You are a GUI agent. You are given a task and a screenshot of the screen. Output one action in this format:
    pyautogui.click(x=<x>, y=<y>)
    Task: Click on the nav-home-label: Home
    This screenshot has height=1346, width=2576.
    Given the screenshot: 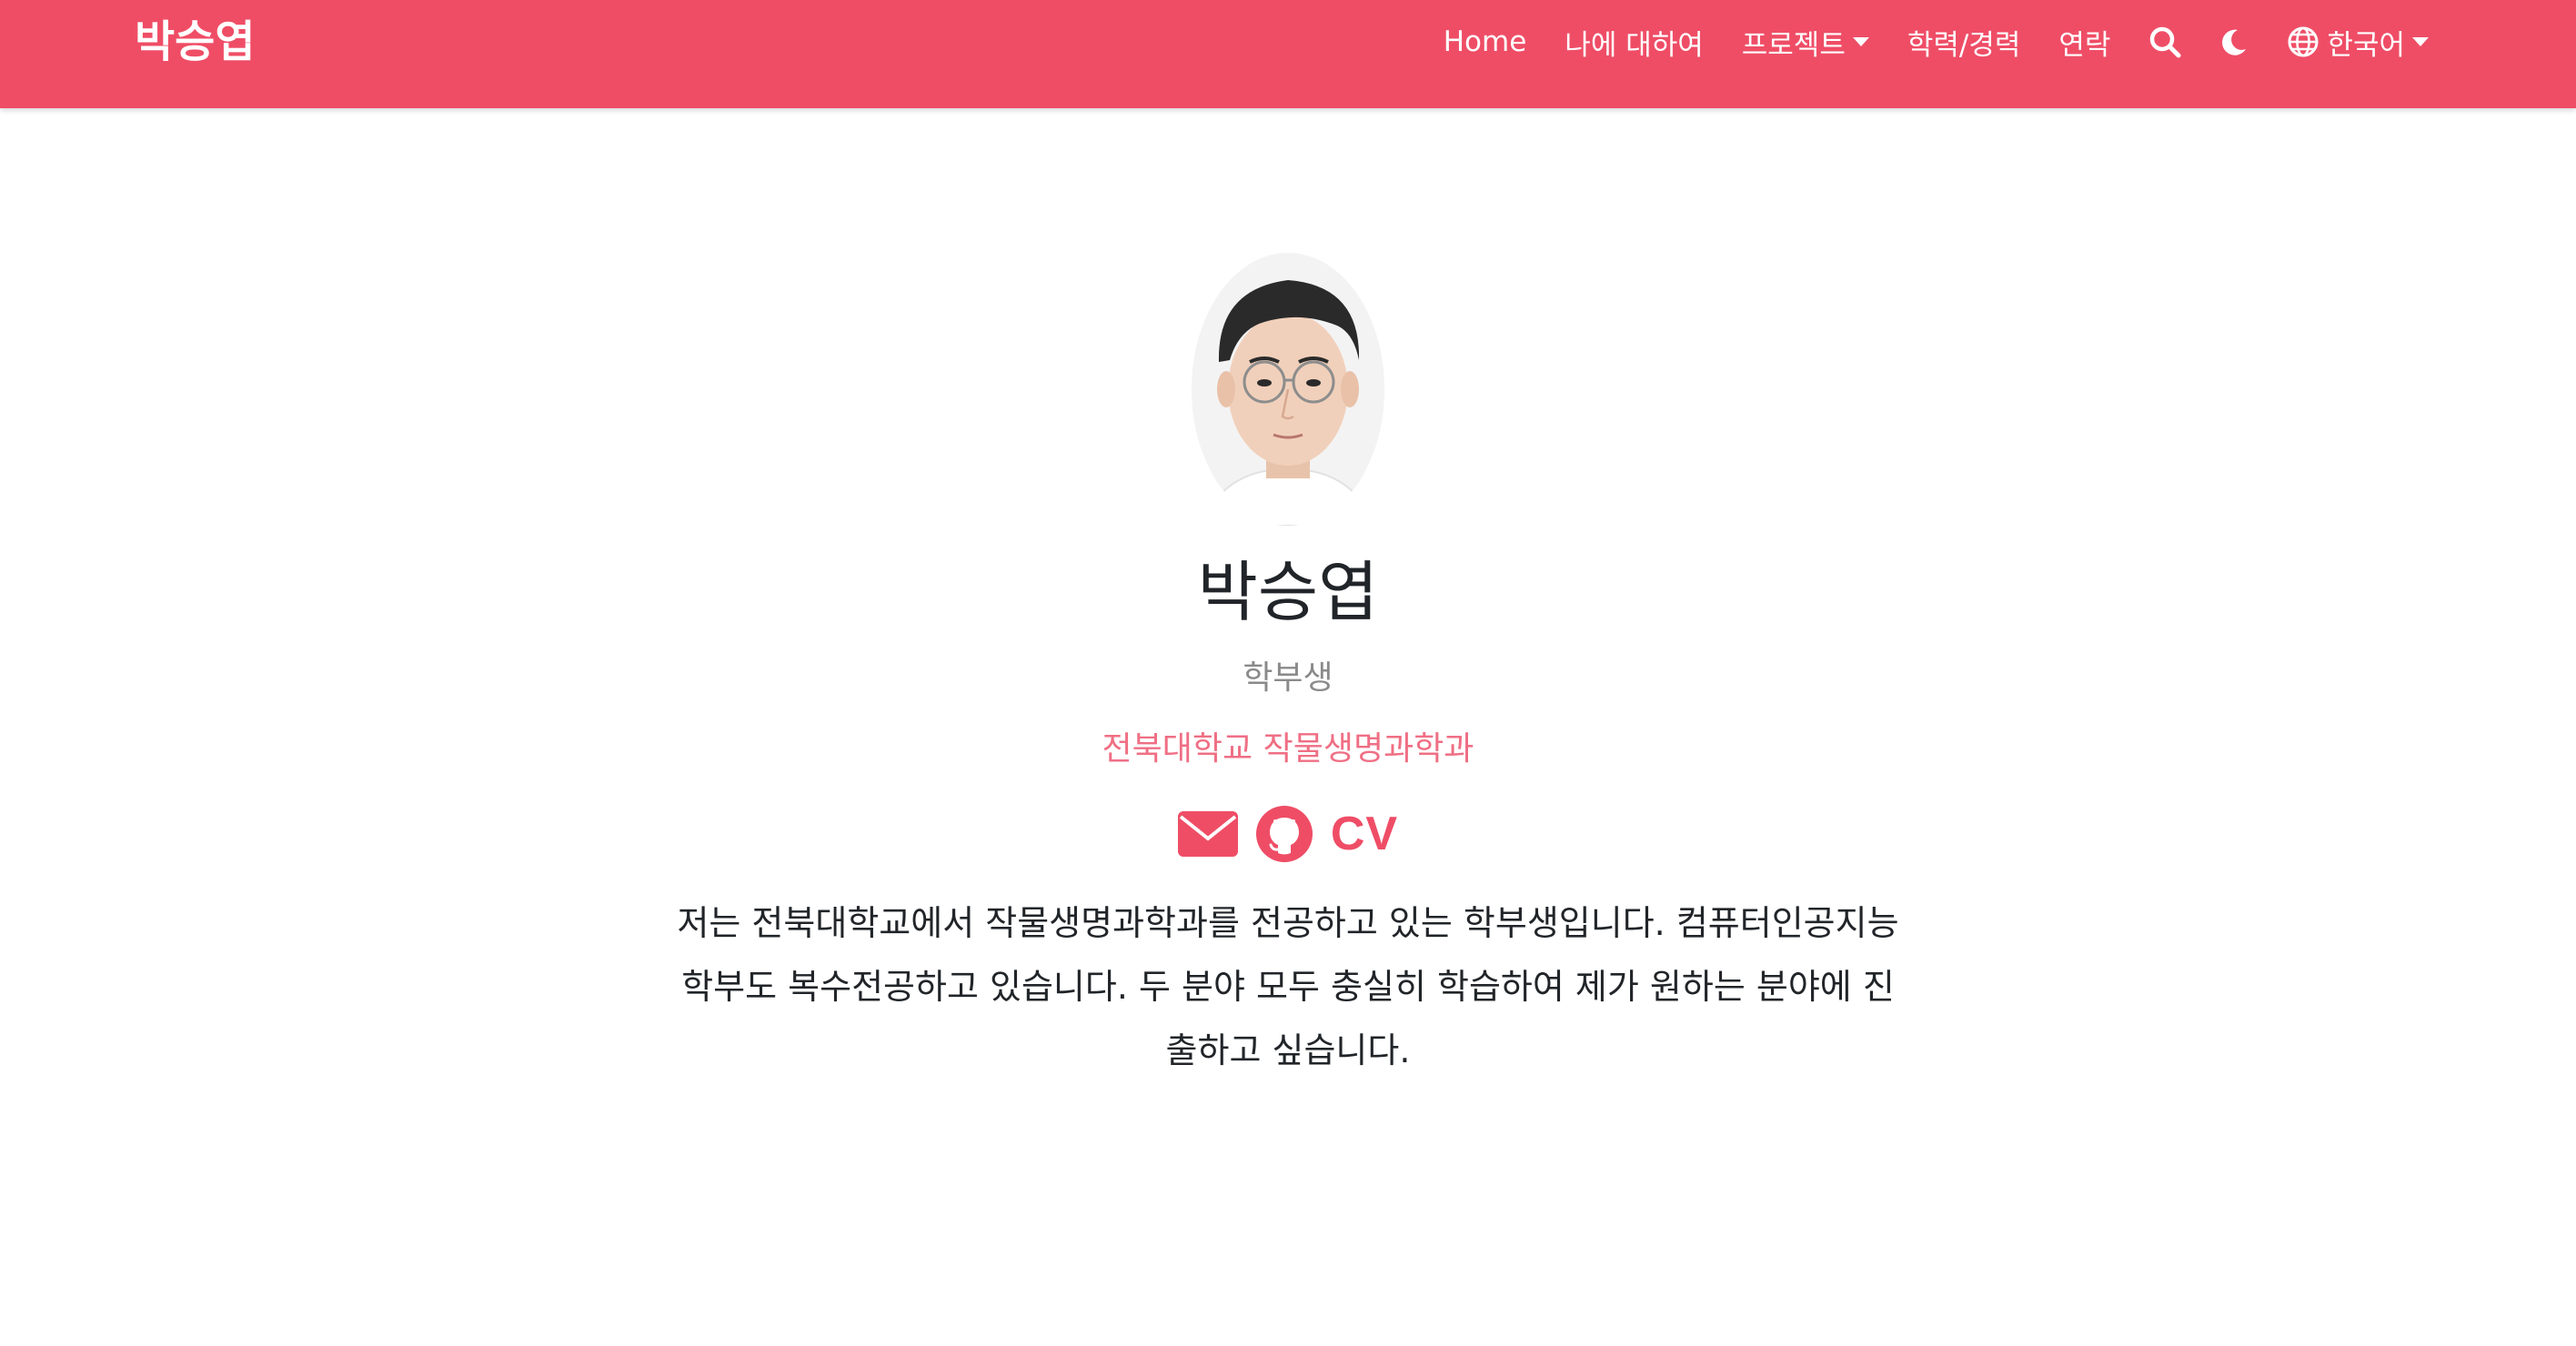 What is the action you would take?
    pyautogui.click(x=1485, y=41)
    